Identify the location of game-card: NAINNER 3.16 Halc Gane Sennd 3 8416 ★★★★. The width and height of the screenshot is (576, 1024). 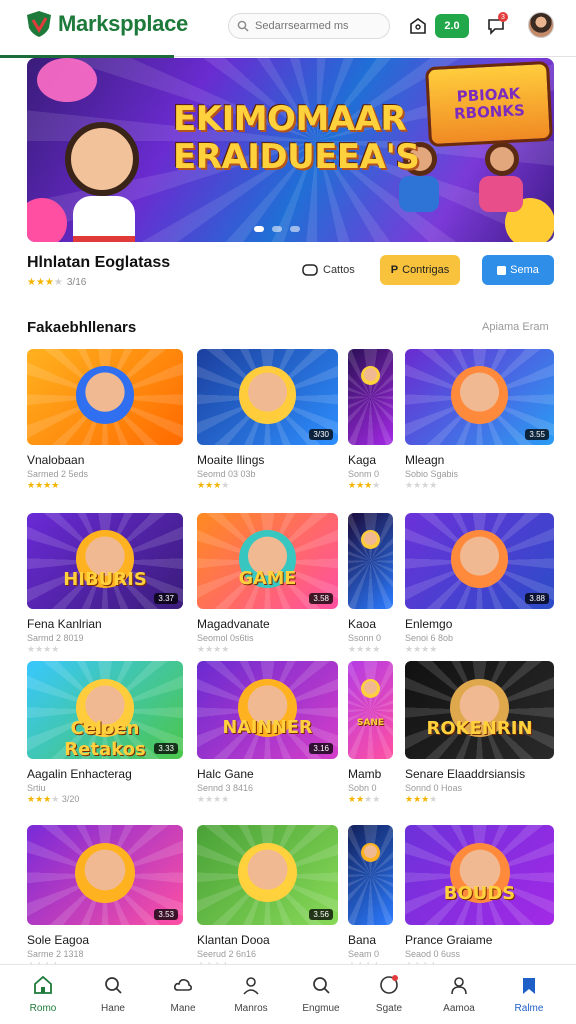
(267, 733).